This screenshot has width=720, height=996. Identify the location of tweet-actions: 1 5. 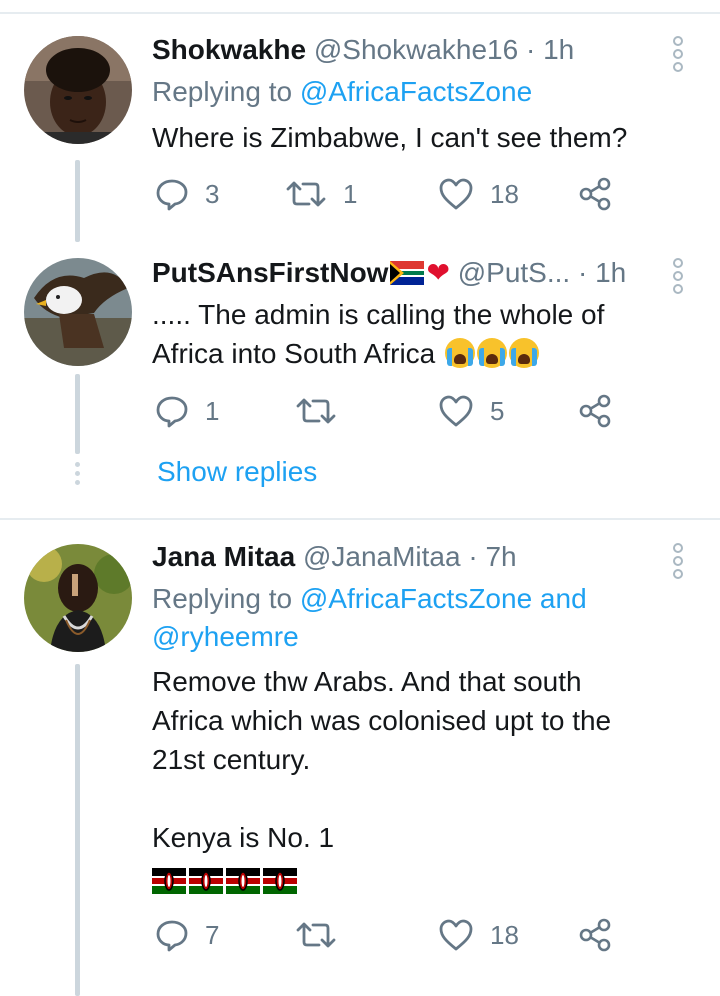
(390, 411).